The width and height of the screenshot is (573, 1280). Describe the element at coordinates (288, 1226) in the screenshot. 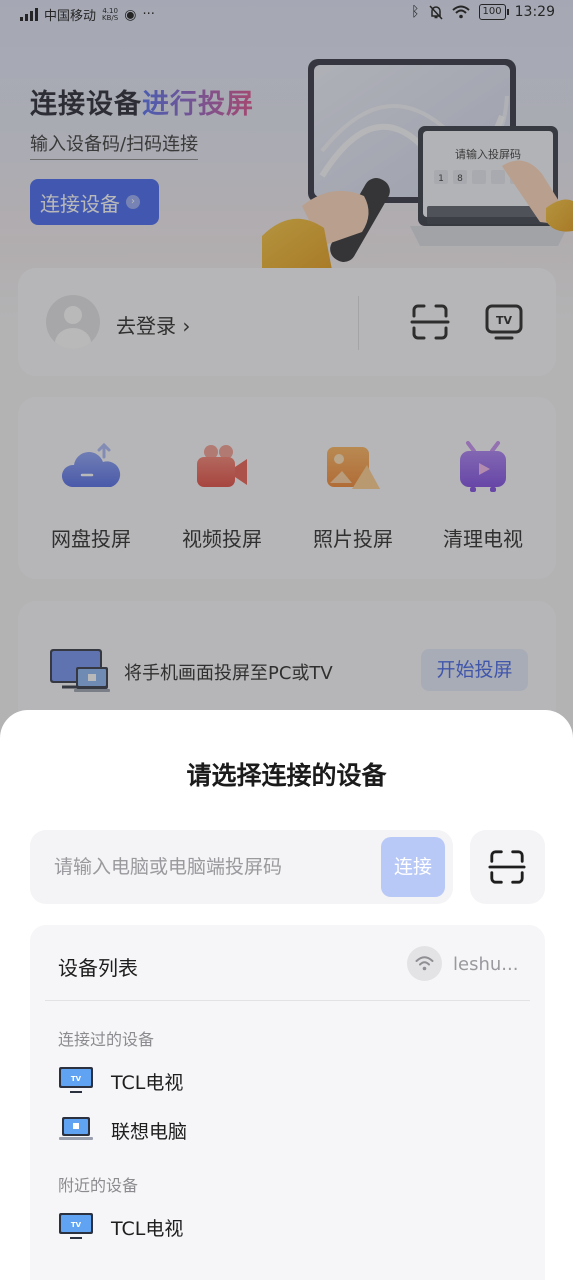

I see `device-row-nearby-tcl-tv: TV TCL电视` at that location.